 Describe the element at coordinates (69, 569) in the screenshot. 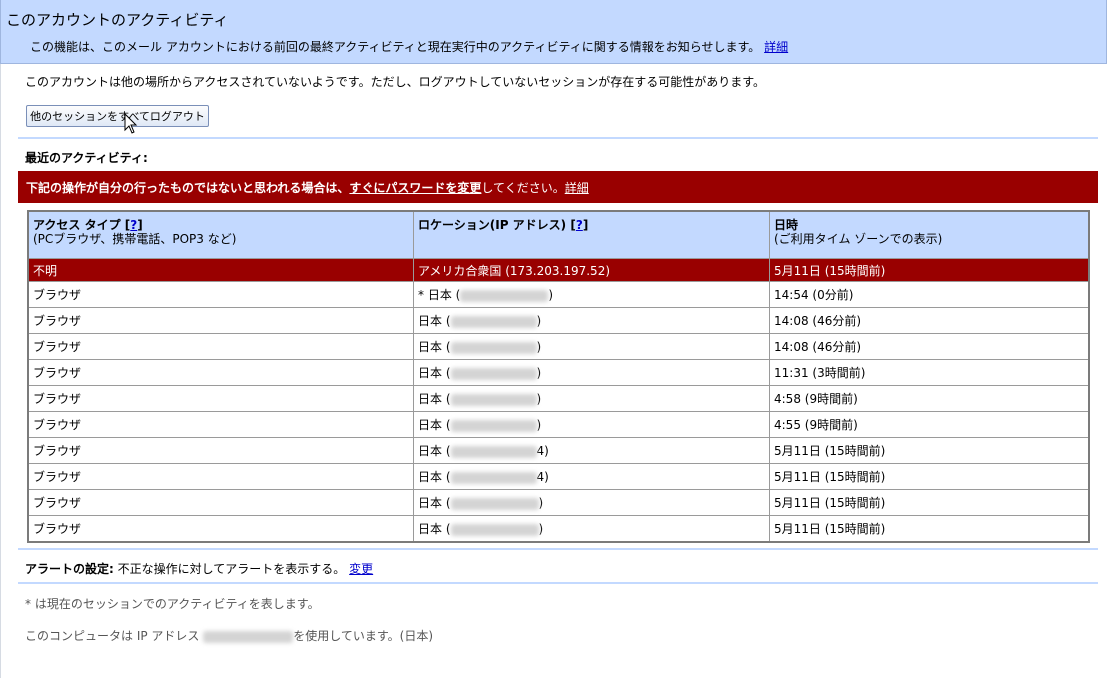

I see `alert-setting-label: アラートの設定:` at that location.